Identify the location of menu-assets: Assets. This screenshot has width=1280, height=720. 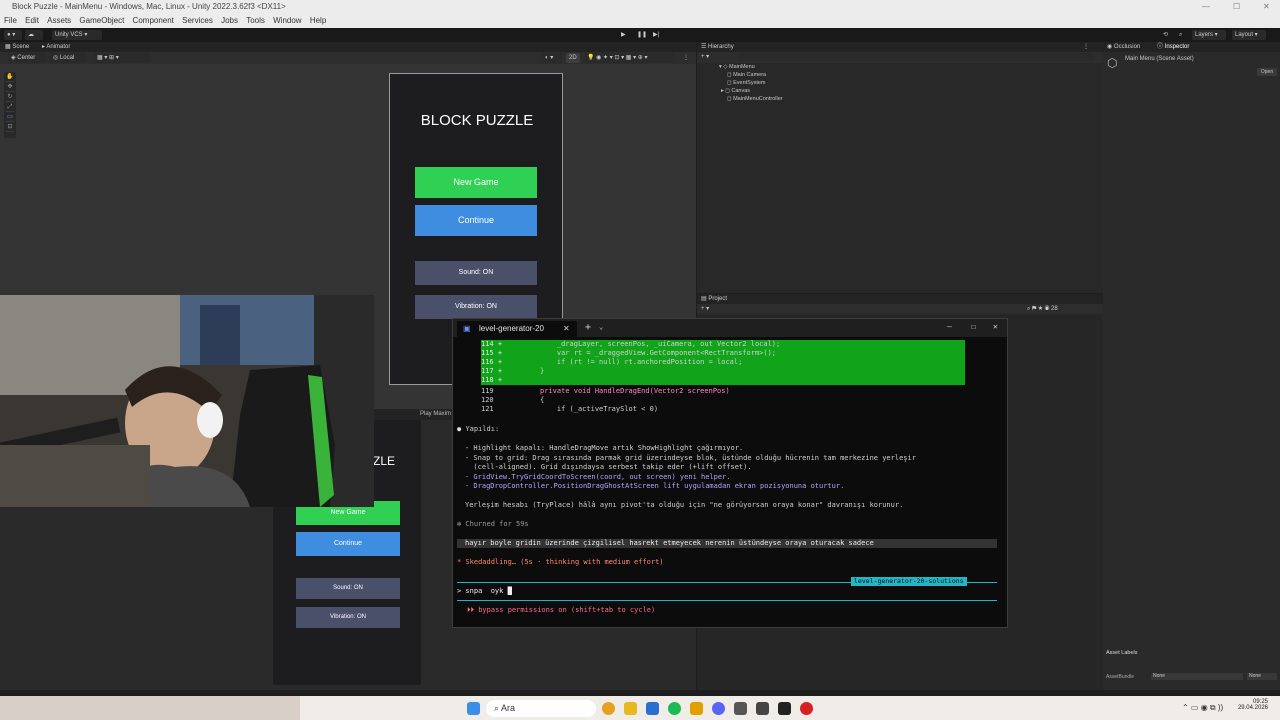
(59, 21).